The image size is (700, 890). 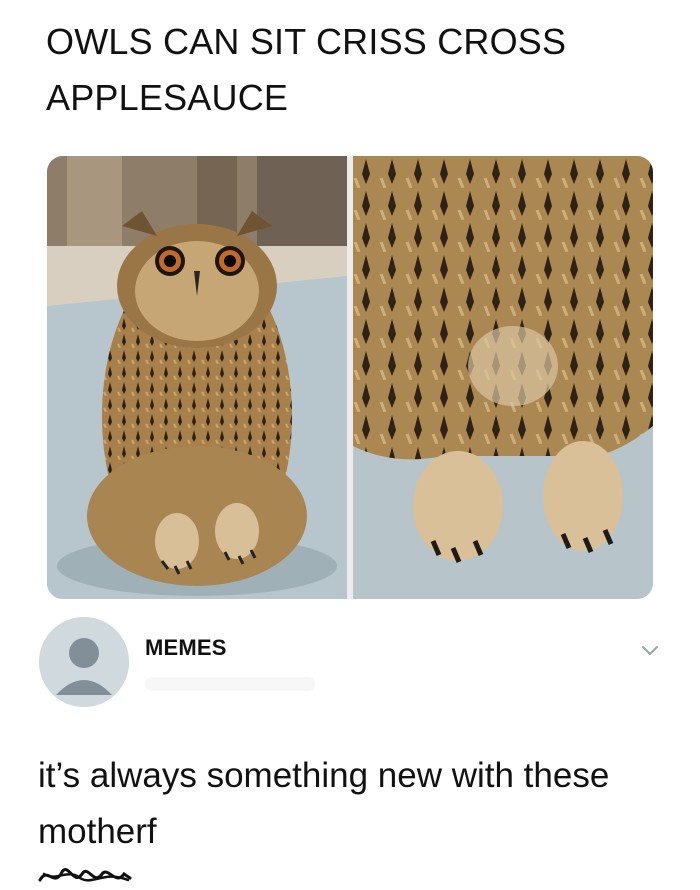 I want to click on post-text: OWLS CAN SIT CRISS CROSS APPLESAUCE, so click(x=356, y=70).